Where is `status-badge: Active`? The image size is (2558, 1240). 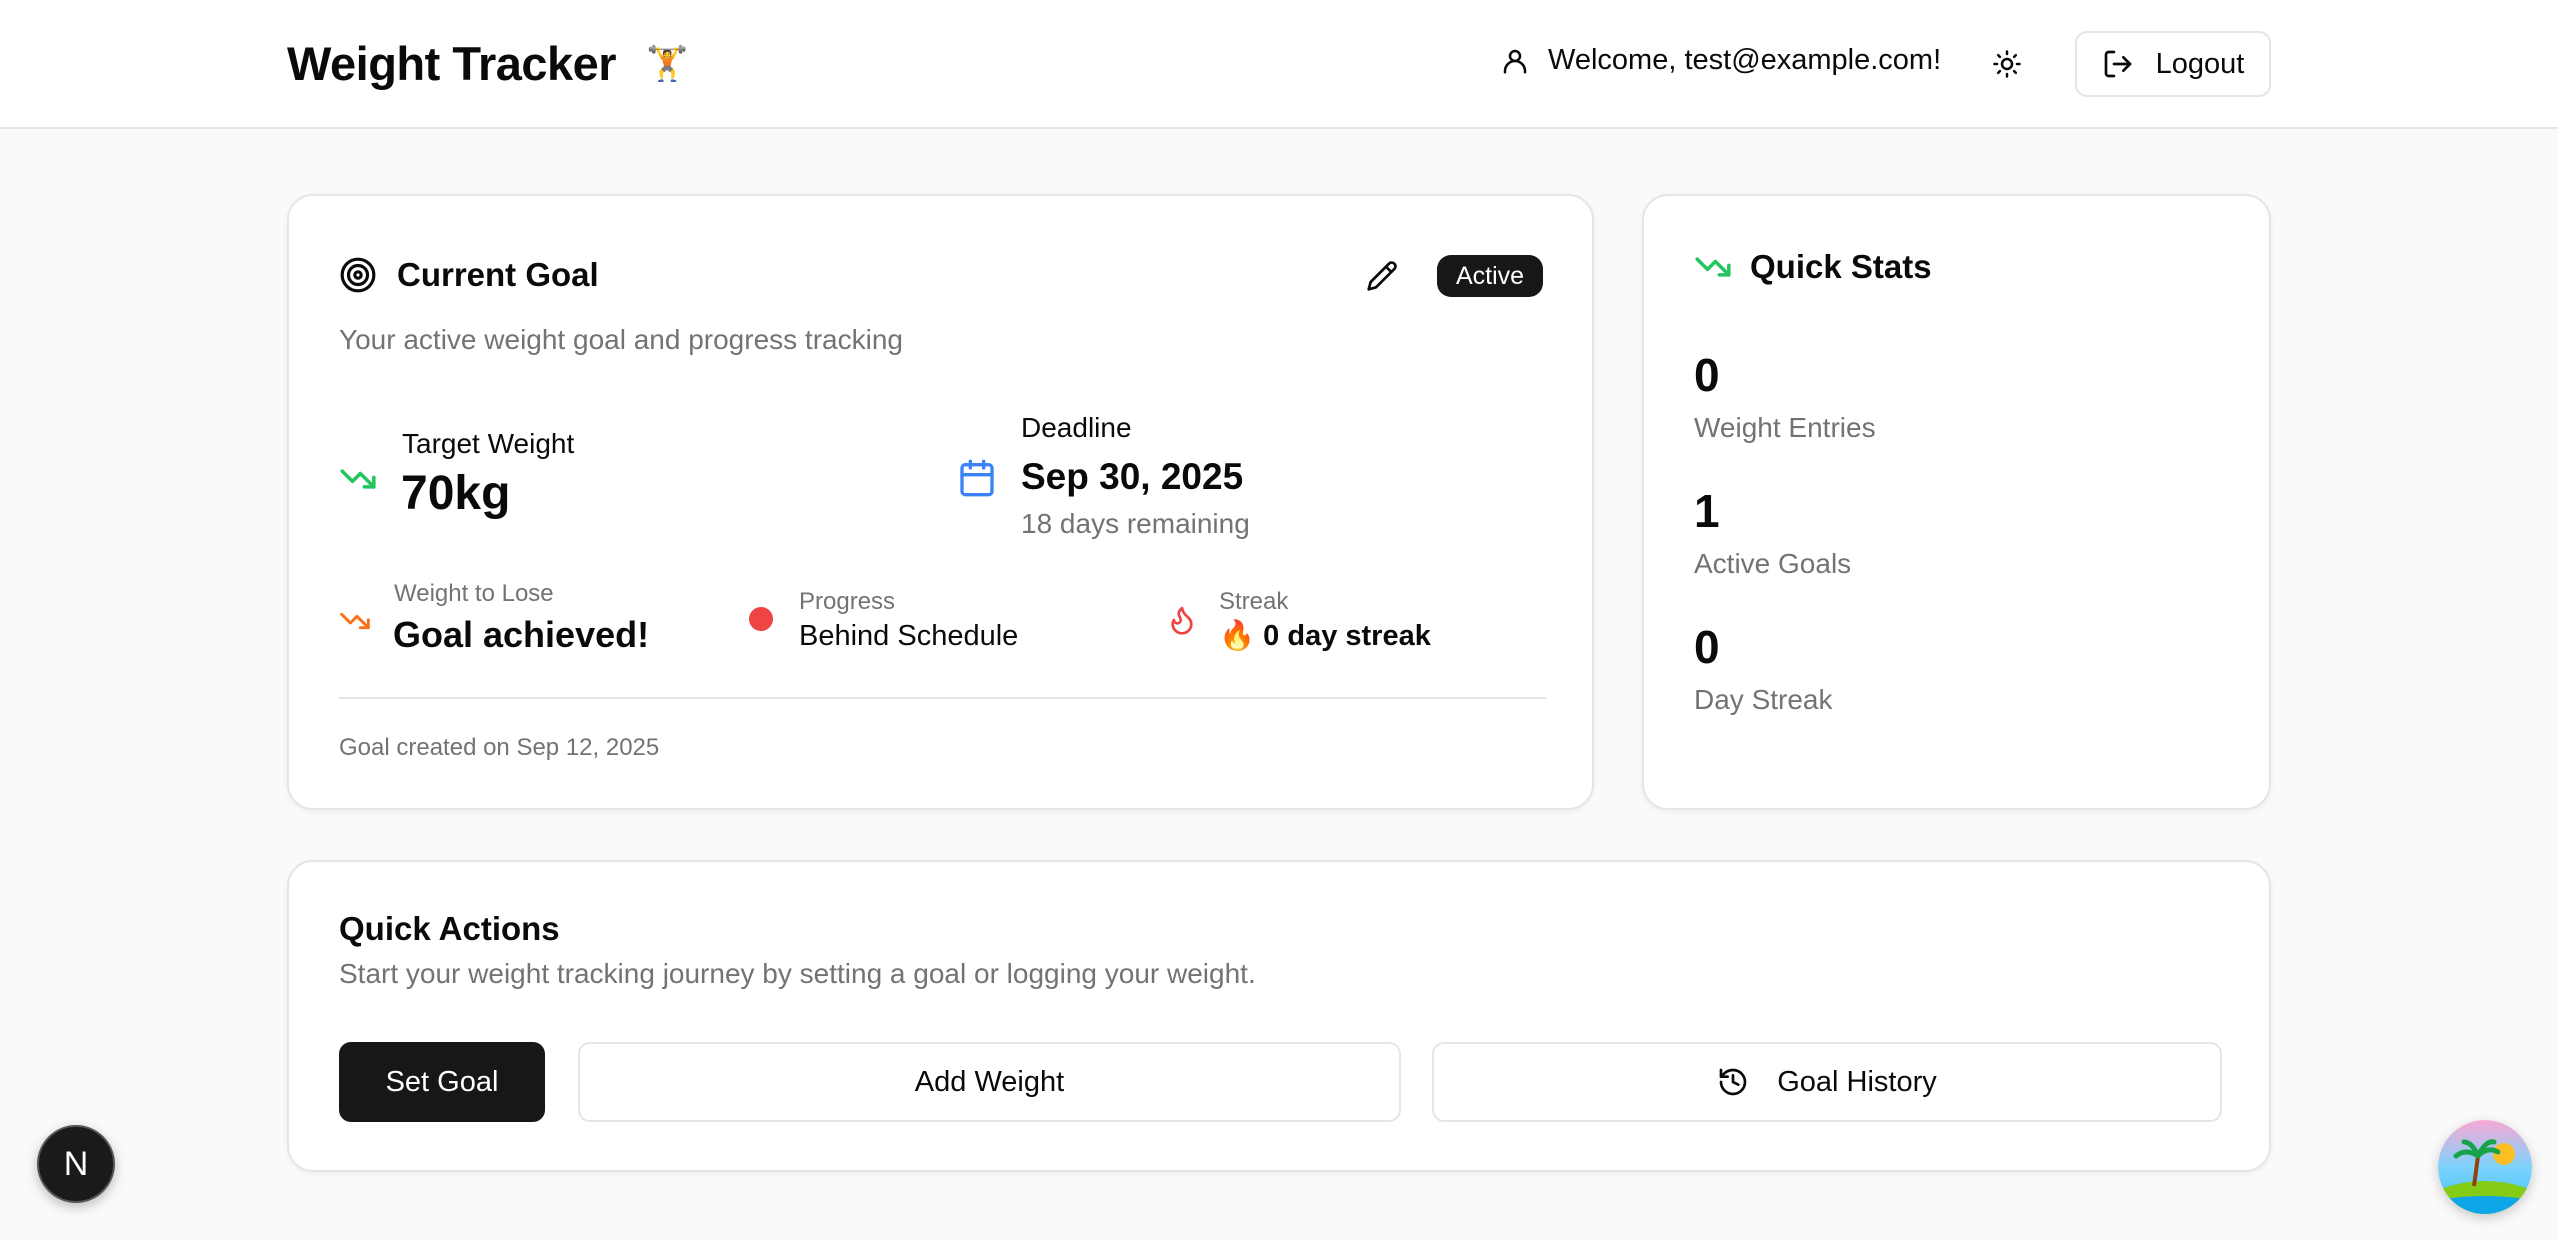 status-badge: Active is located at coordinates (1490, 276).